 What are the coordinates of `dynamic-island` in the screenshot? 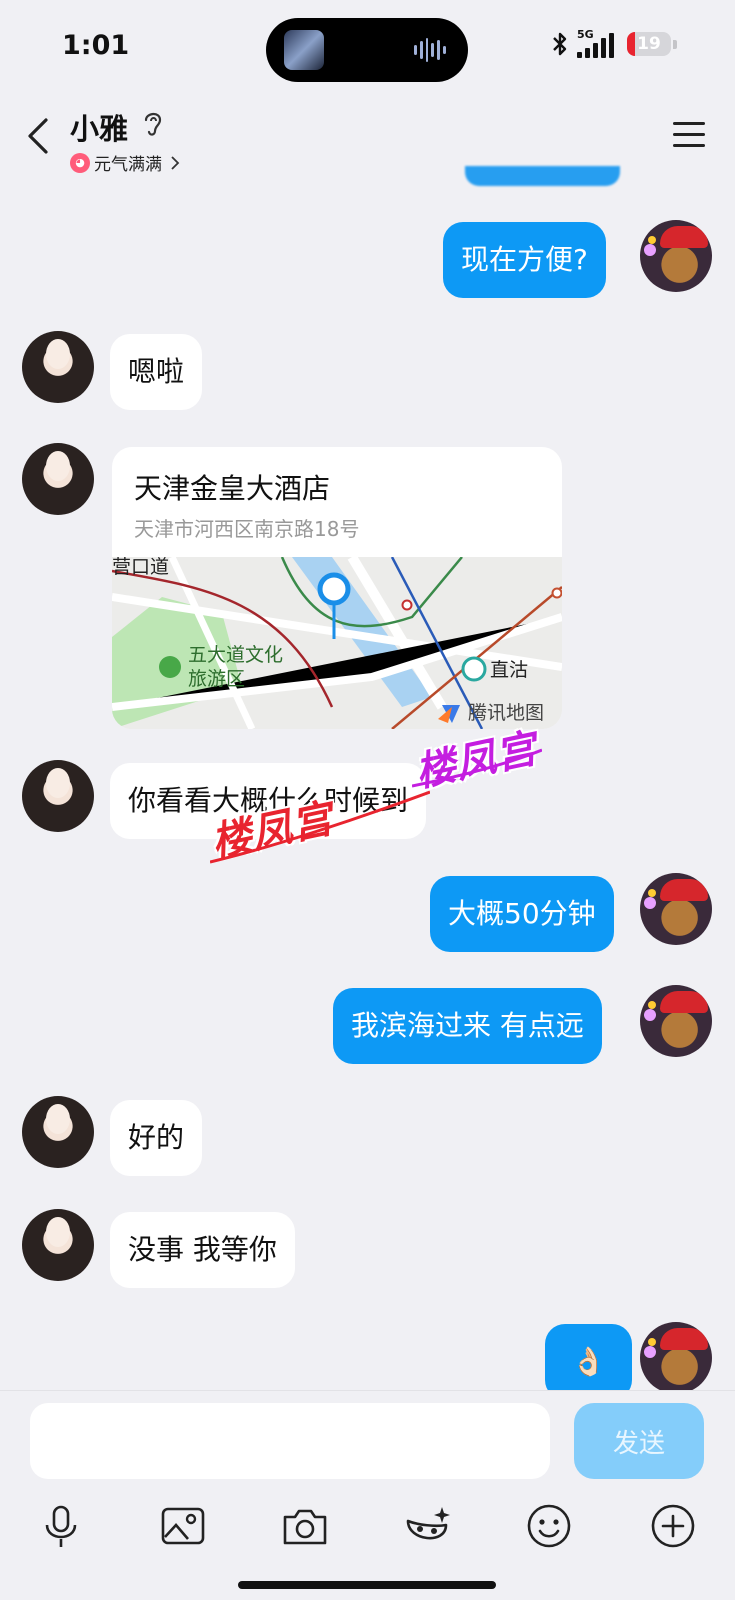 It's located at (367, 50).